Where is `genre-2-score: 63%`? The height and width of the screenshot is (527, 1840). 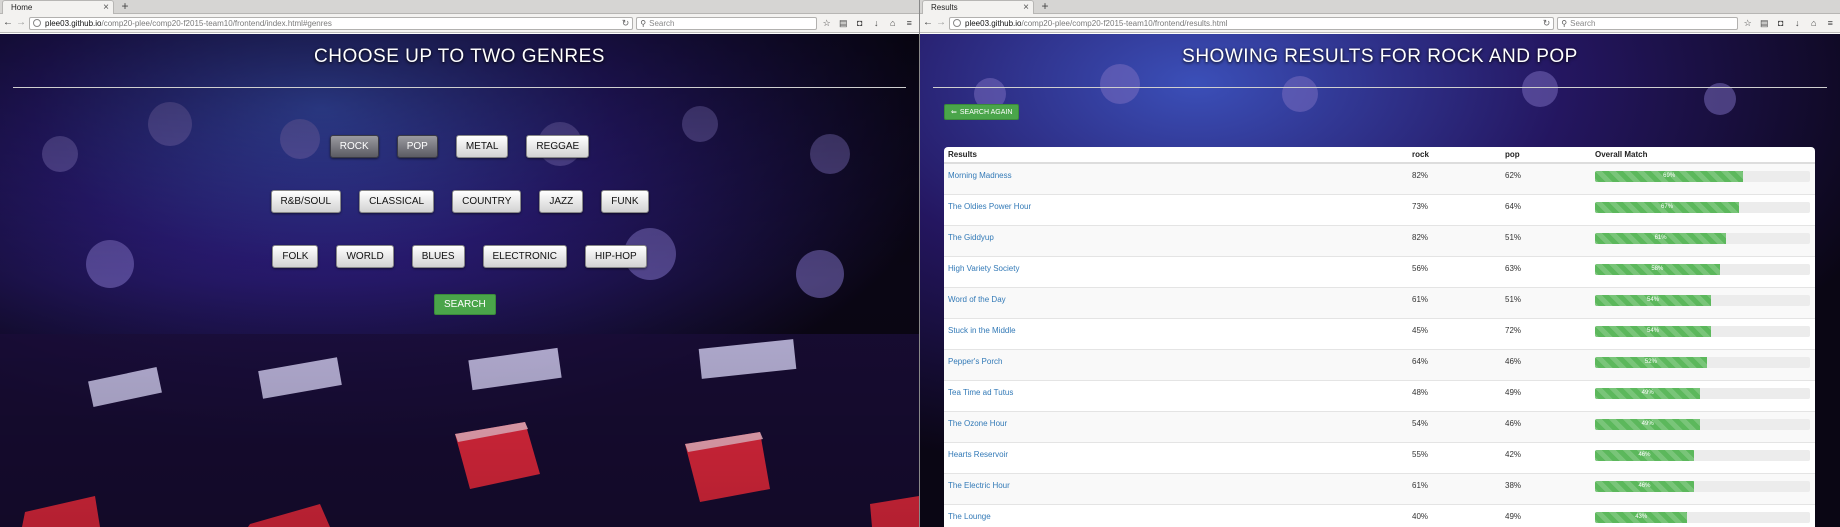 genre-2-score: 63% is located at coordinates (1546, 271).